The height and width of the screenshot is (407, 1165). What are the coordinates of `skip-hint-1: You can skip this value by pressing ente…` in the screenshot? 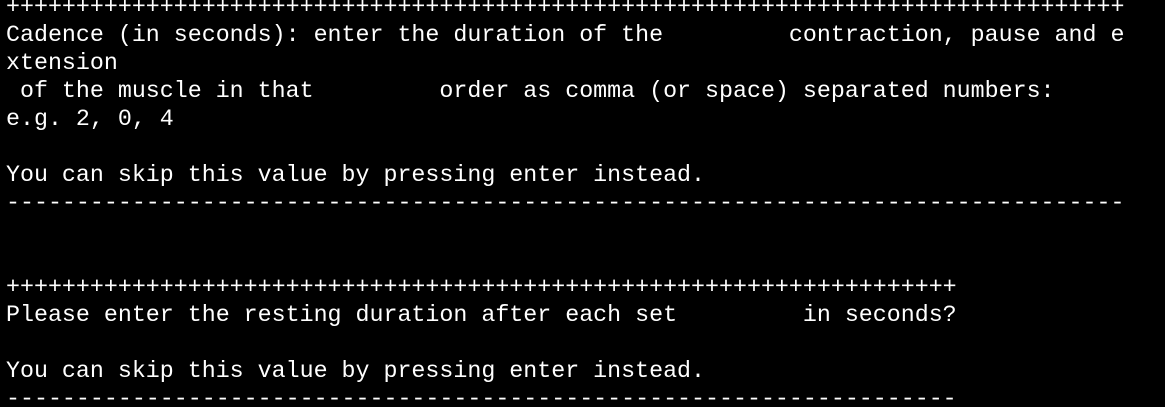 It's located at (356, 175).